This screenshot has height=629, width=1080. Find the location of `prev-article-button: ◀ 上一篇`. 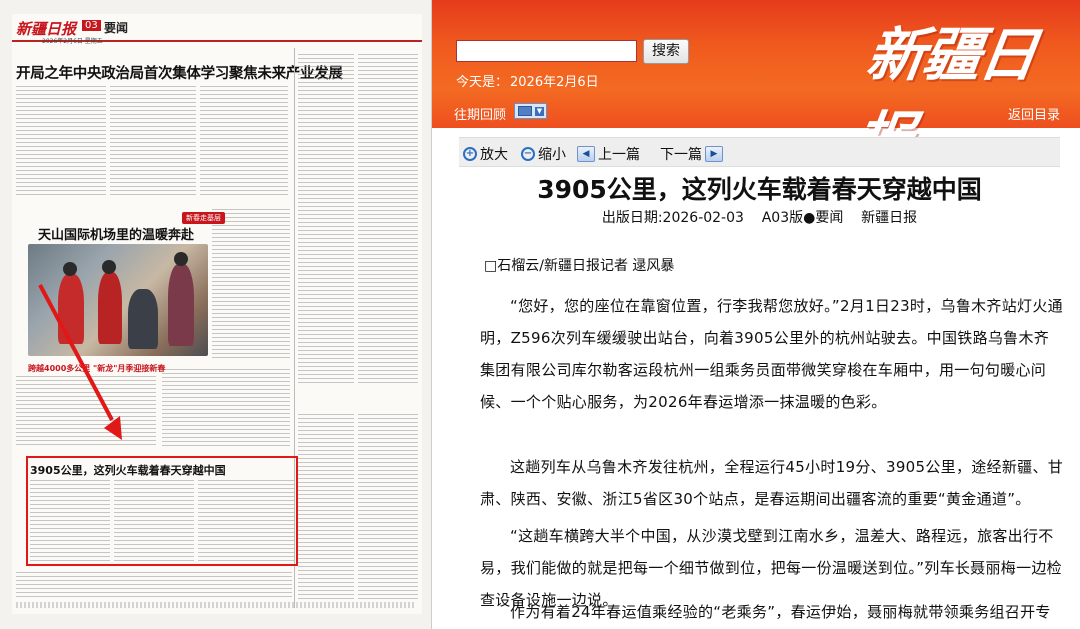

prev-article-button: ◀ 上一篇 is located at coordinates (608, 154).